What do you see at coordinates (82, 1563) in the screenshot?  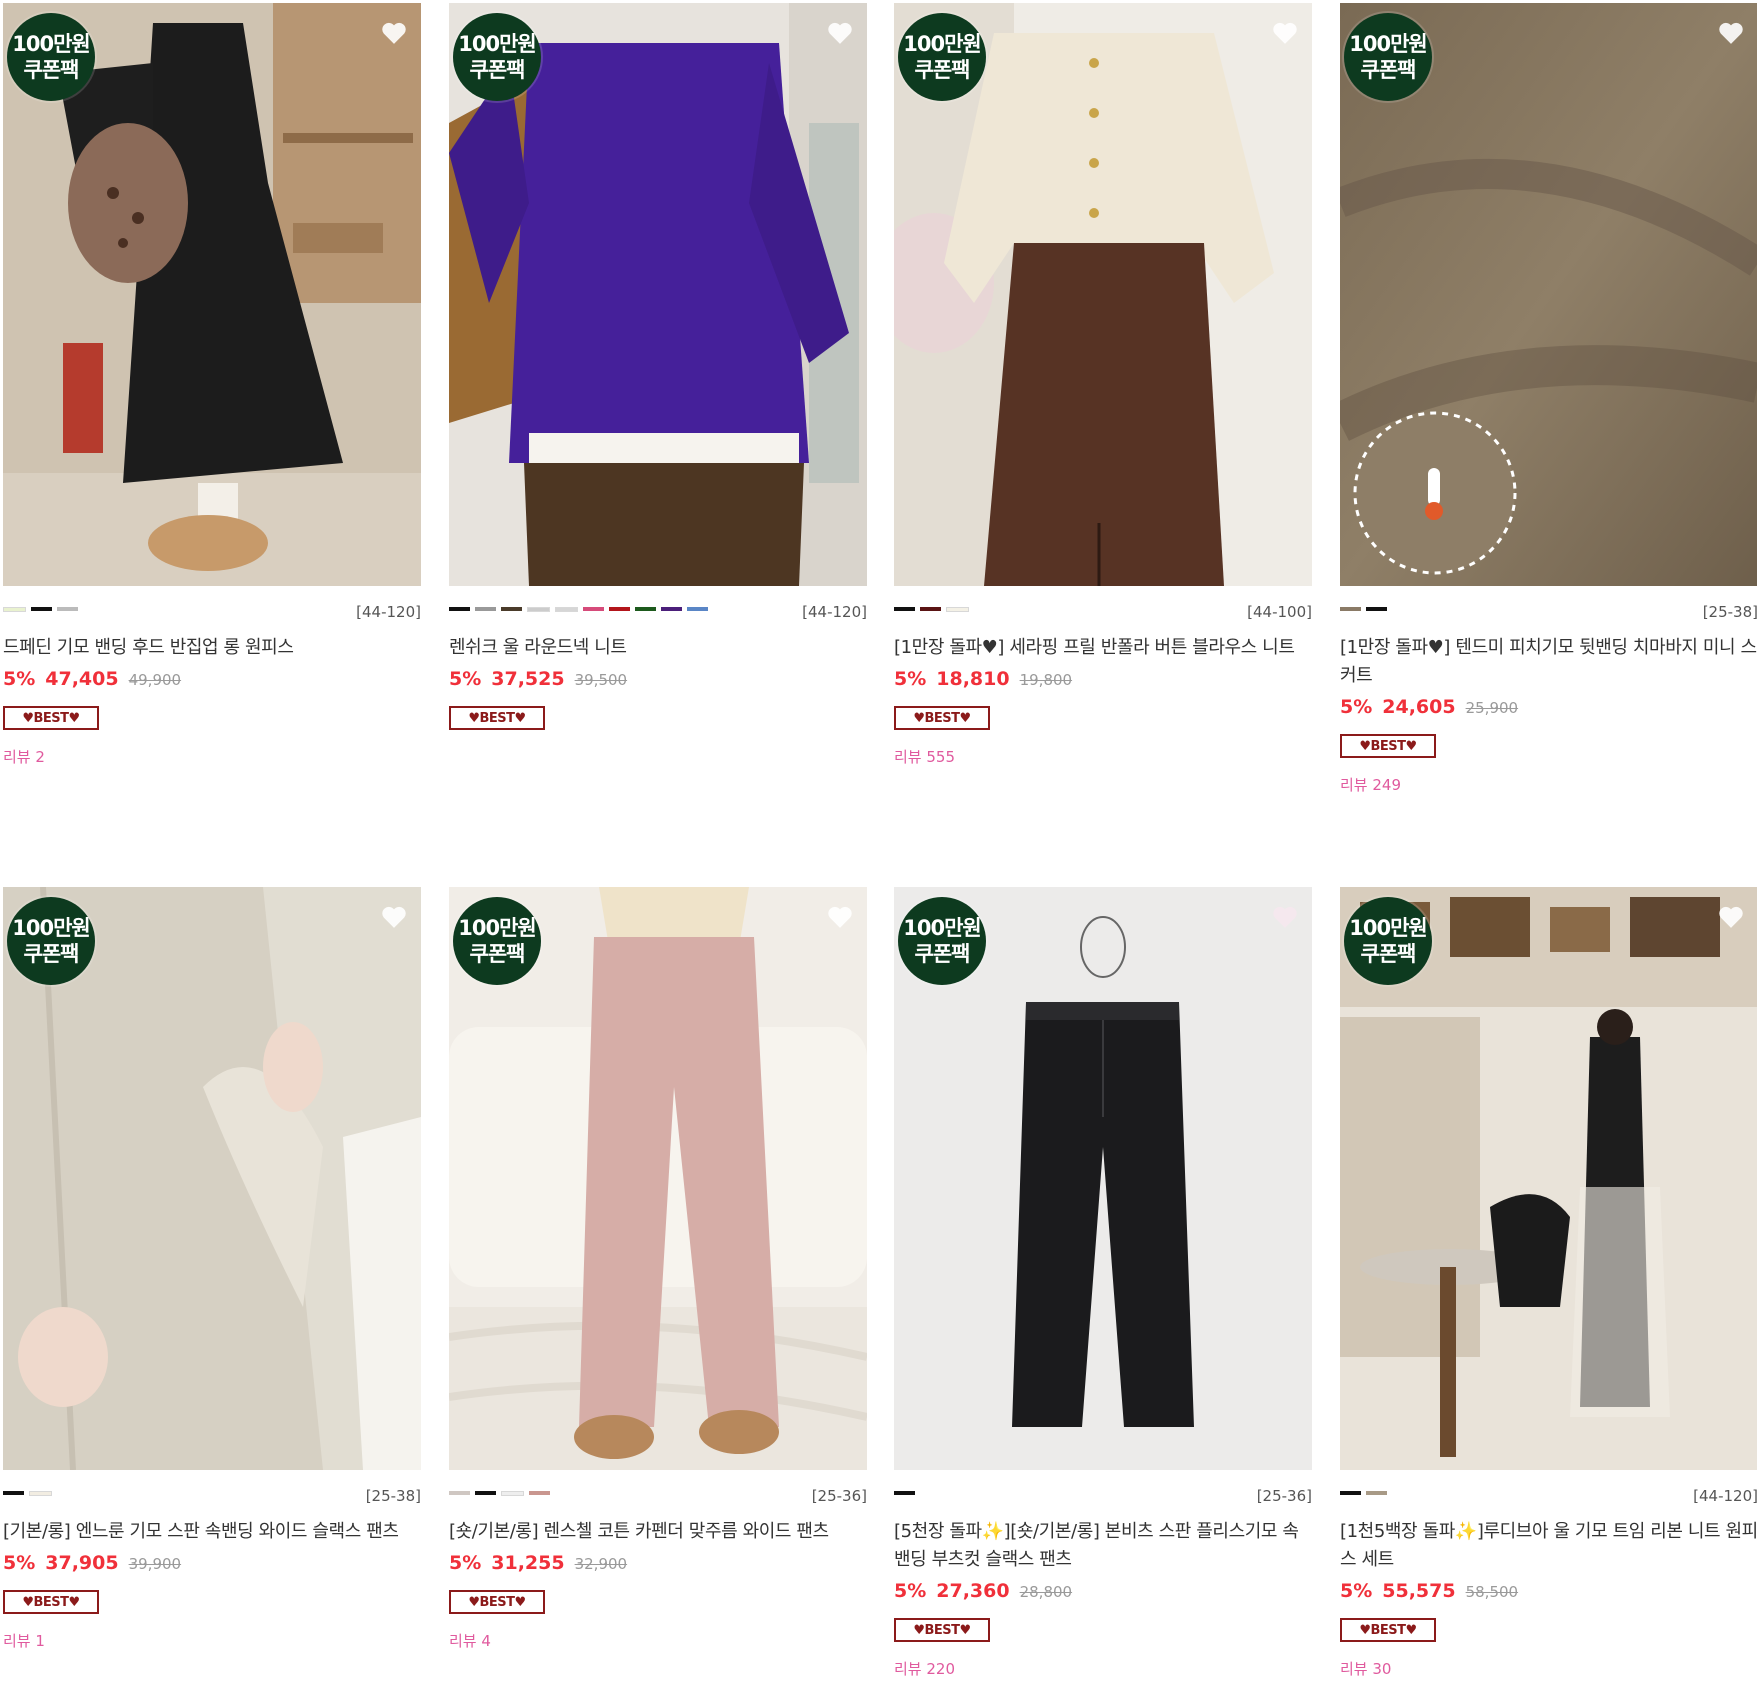 I see `sale-price: 37,905` at bounding box center [82, 1563].